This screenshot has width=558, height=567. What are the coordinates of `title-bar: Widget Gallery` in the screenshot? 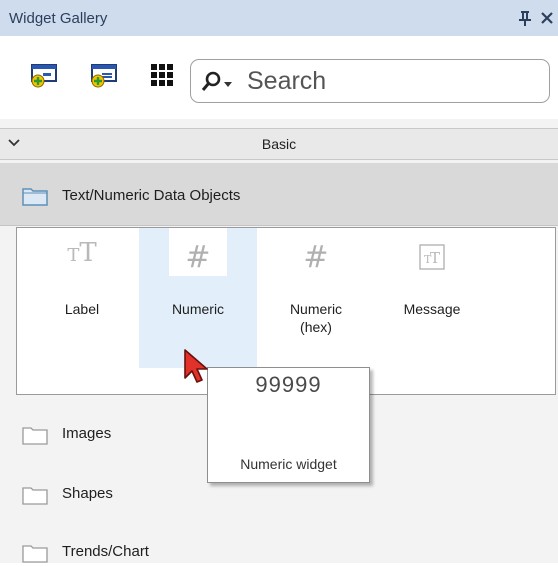 It's located at (279, 18).